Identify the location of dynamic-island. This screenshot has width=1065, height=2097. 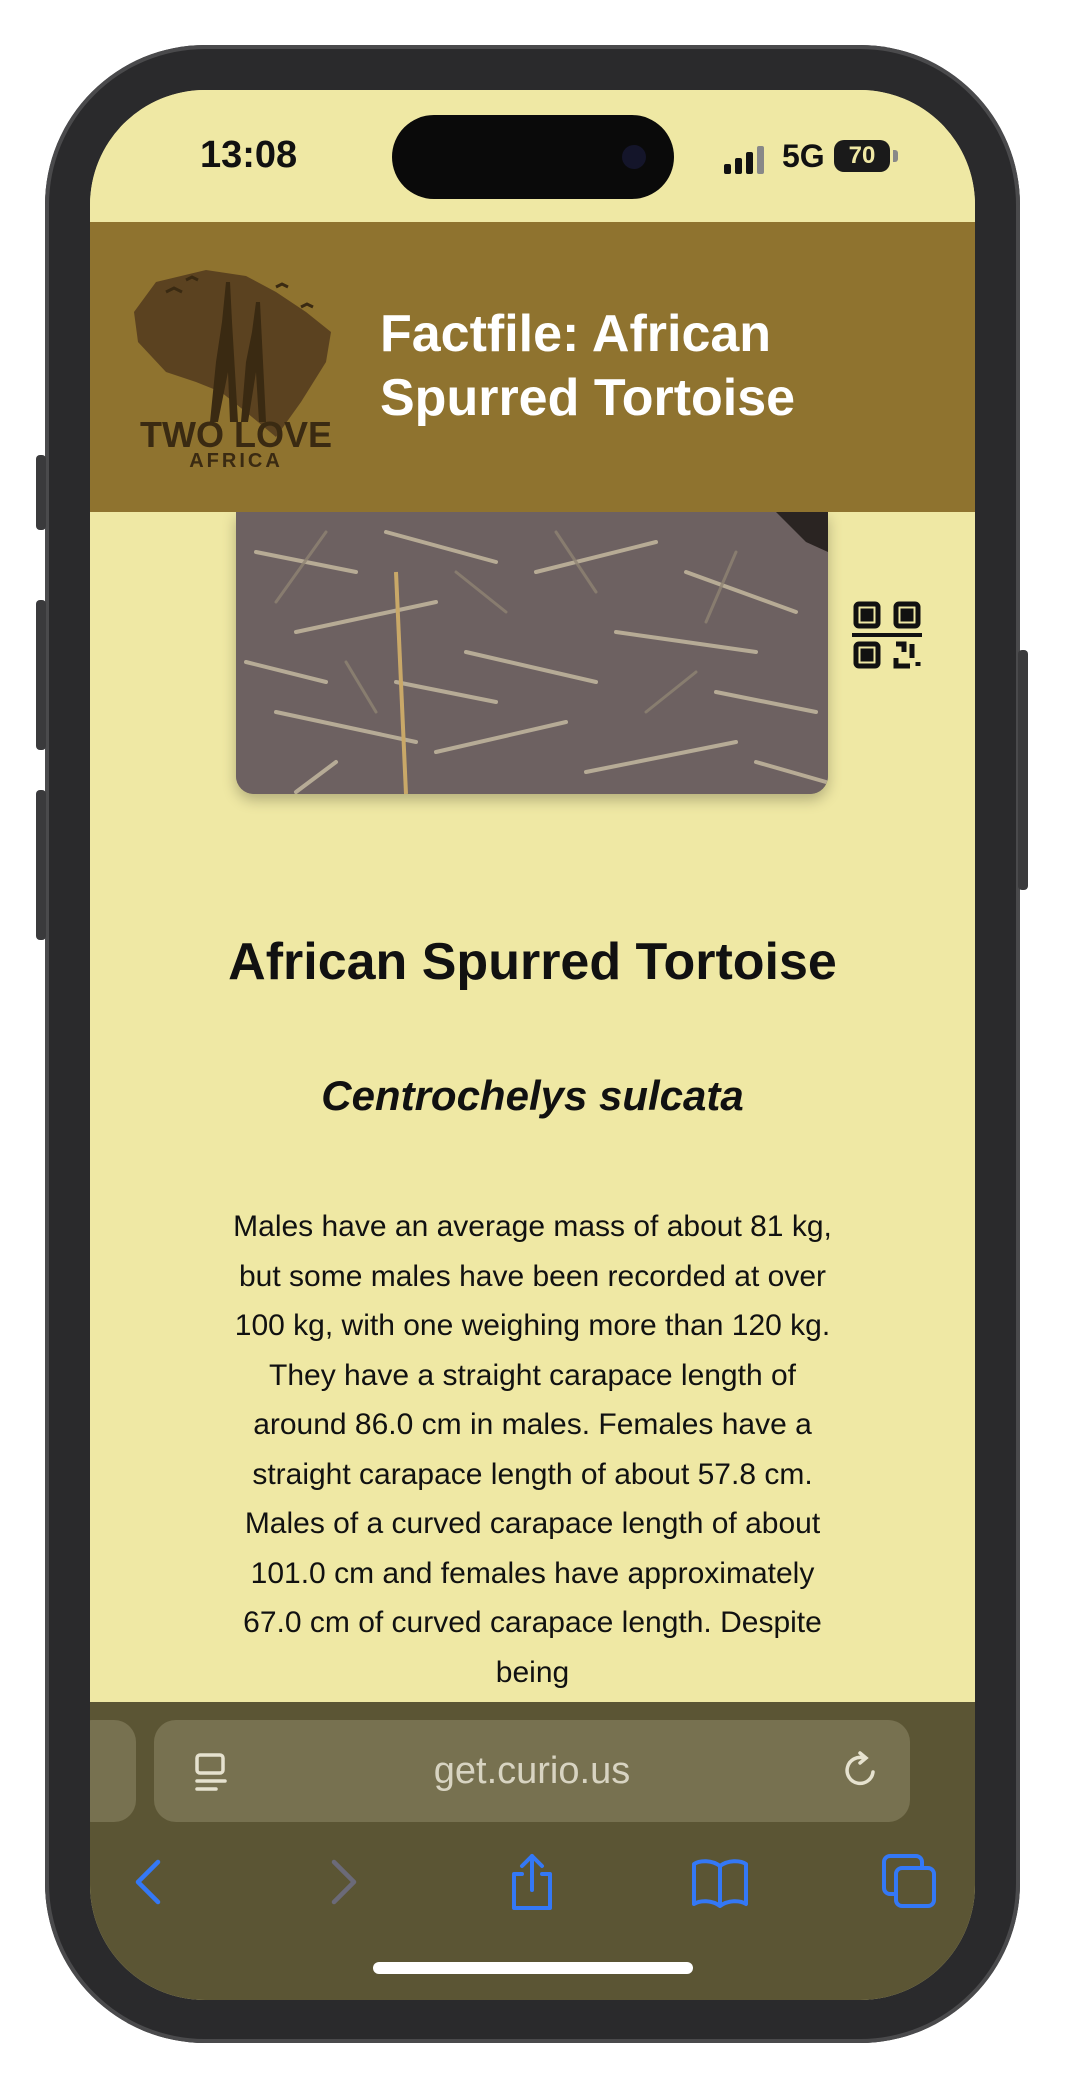
(533, 157).